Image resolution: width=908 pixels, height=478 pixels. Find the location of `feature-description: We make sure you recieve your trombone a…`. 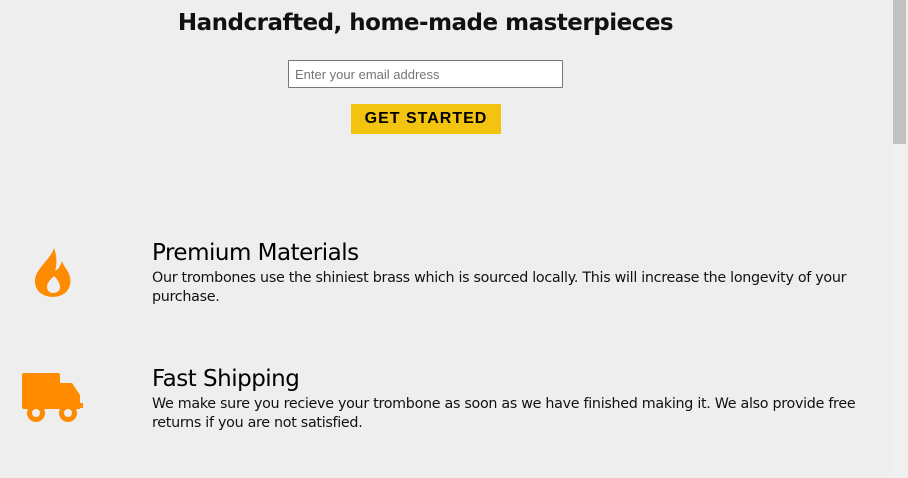

feature-description: We make sure you recieve your trombone a… is located at coordinates (504, 413).